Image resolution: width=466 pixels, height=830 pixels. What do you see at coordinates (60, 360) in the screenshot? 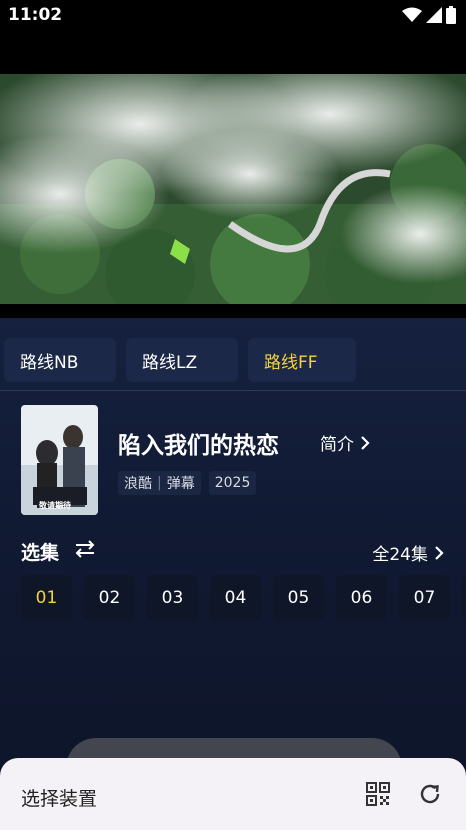
I see `route-tab-nb: 路线NB` at bounding box center [60, 360].